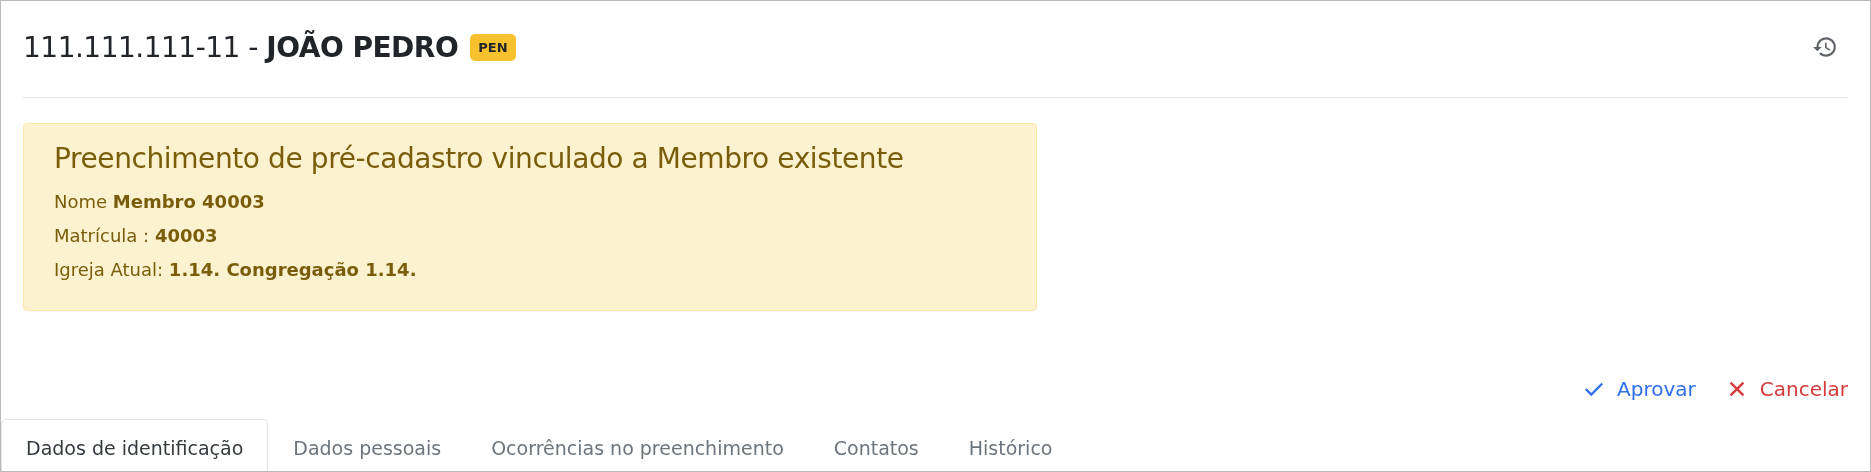 Image resolution: width=1871 pixels, height=472 pixels. What do you see at coordinates (1786, 389) in the screenshot?
I see `cancel-link: Cancelar` at bounding box center [1786, 389].